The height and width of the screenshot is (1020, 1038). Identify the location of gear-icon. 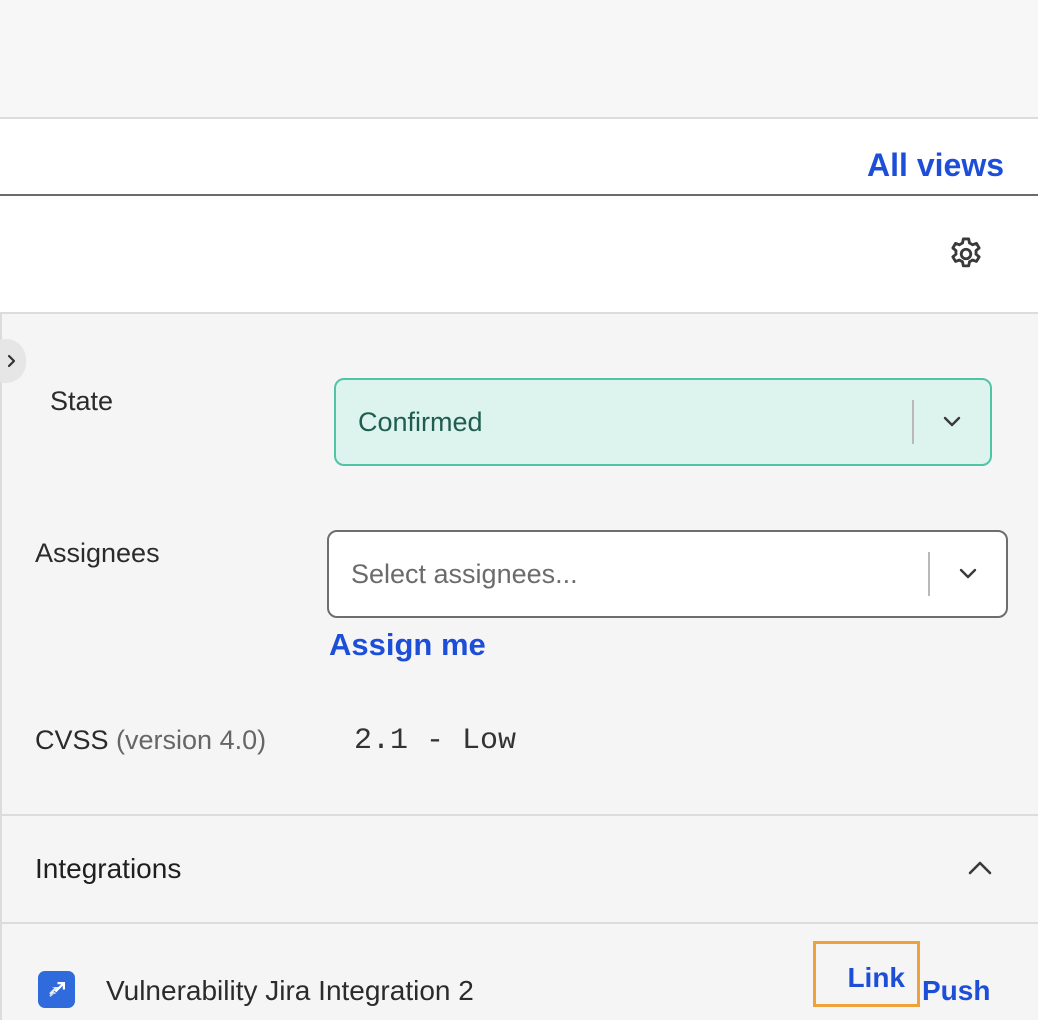
(966, 252).